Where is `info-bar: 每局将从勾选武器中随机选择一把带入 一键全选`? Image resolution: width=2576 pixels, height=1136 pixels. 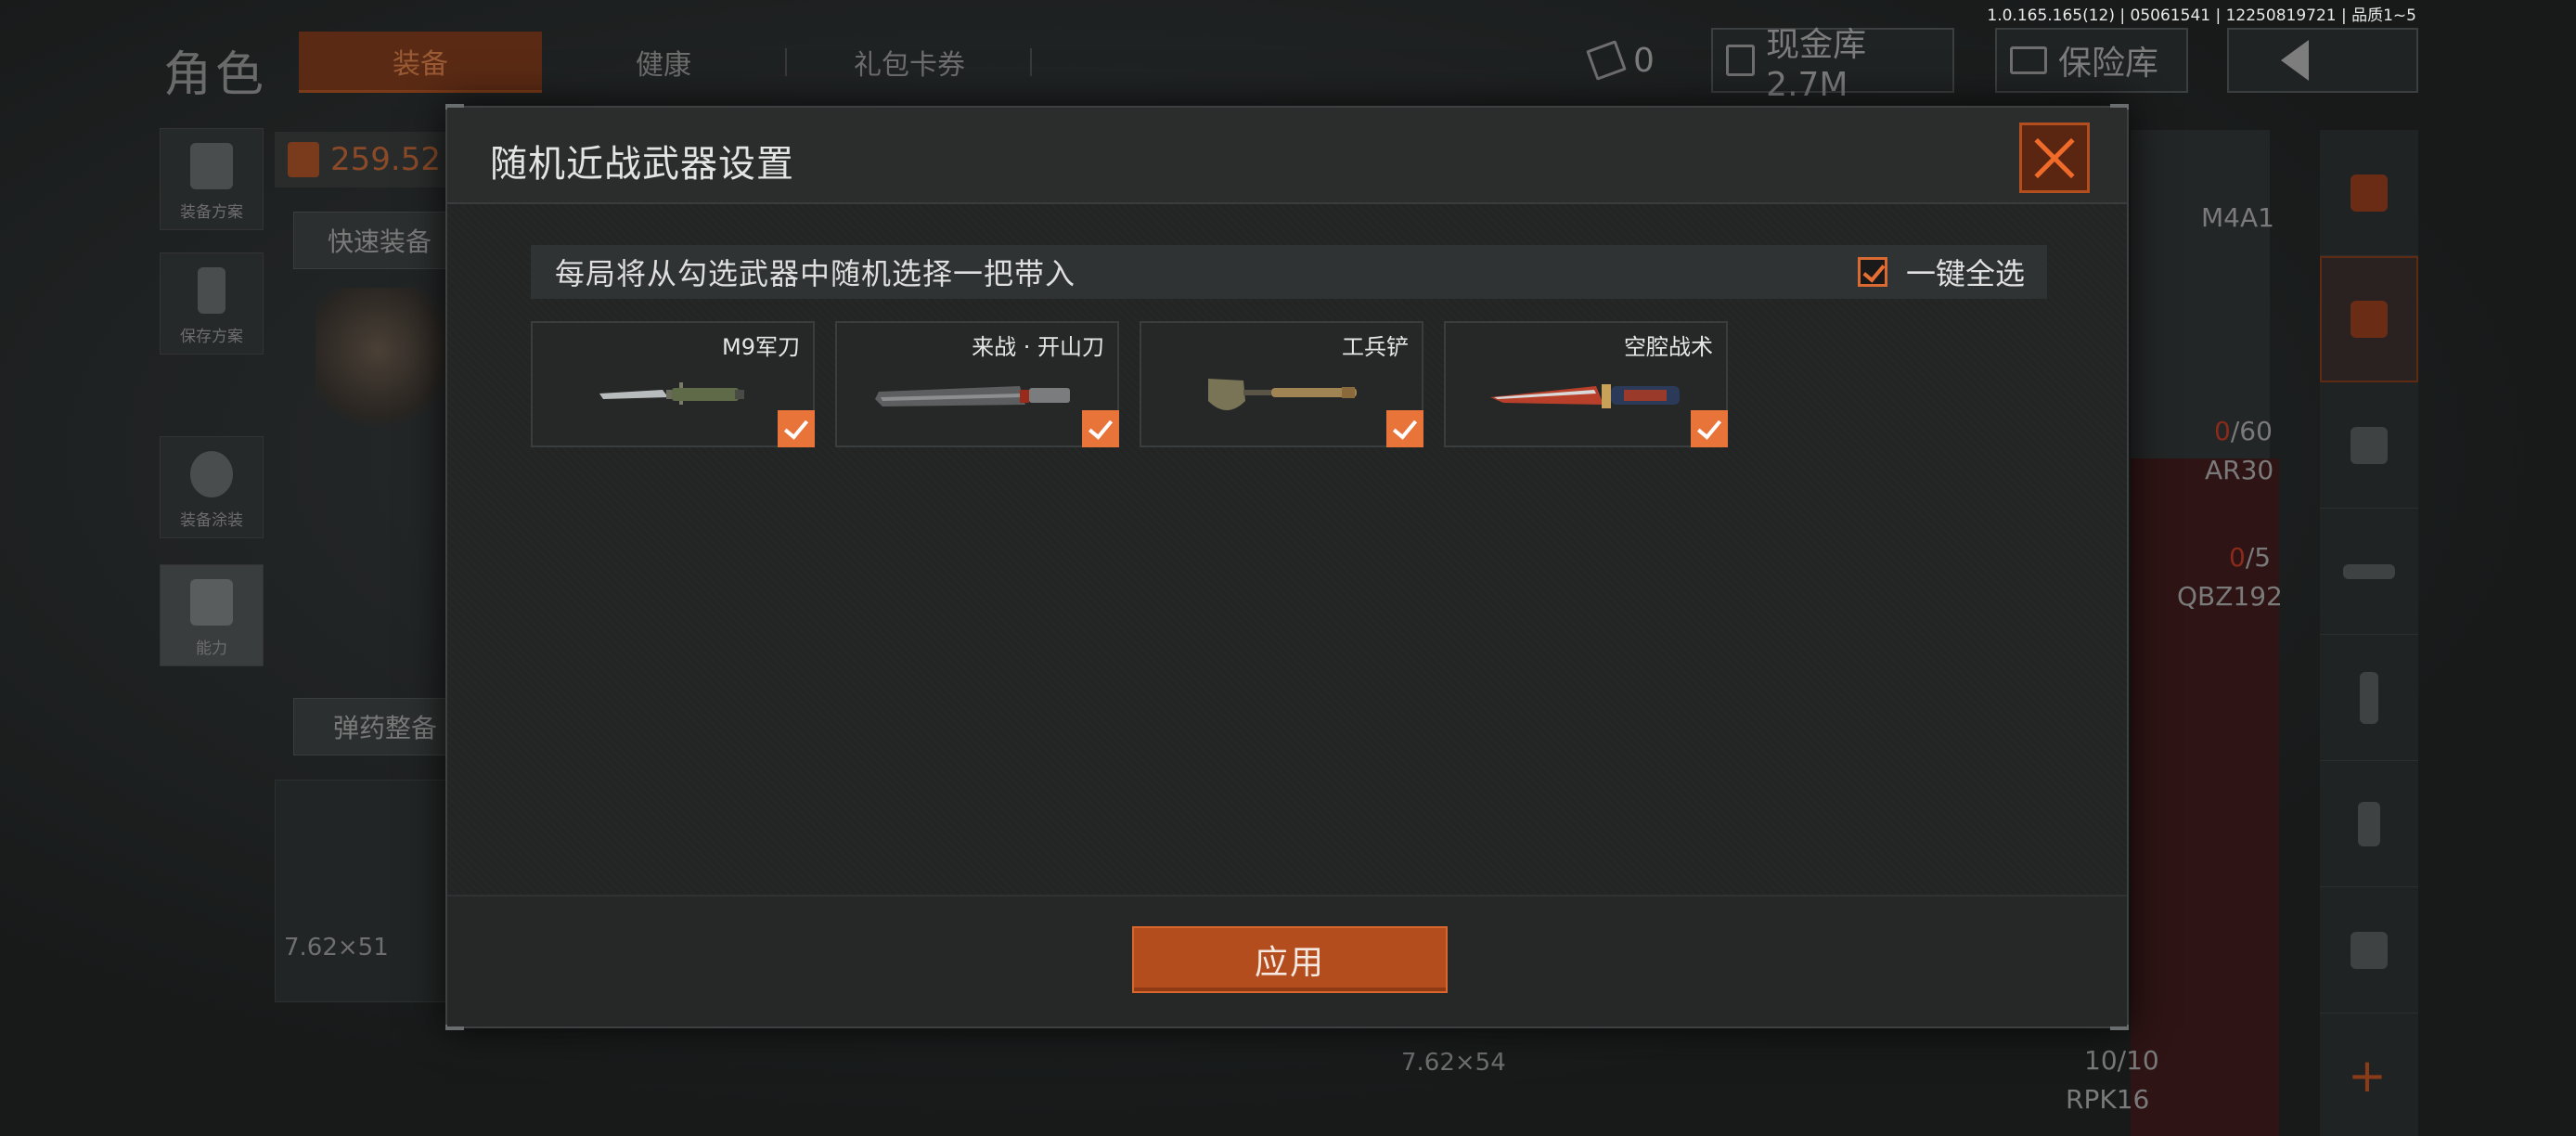
info-bar: 每局将从勾选武器中随机选择一把带入 一键全选 is located at coordinates (1289, 272).